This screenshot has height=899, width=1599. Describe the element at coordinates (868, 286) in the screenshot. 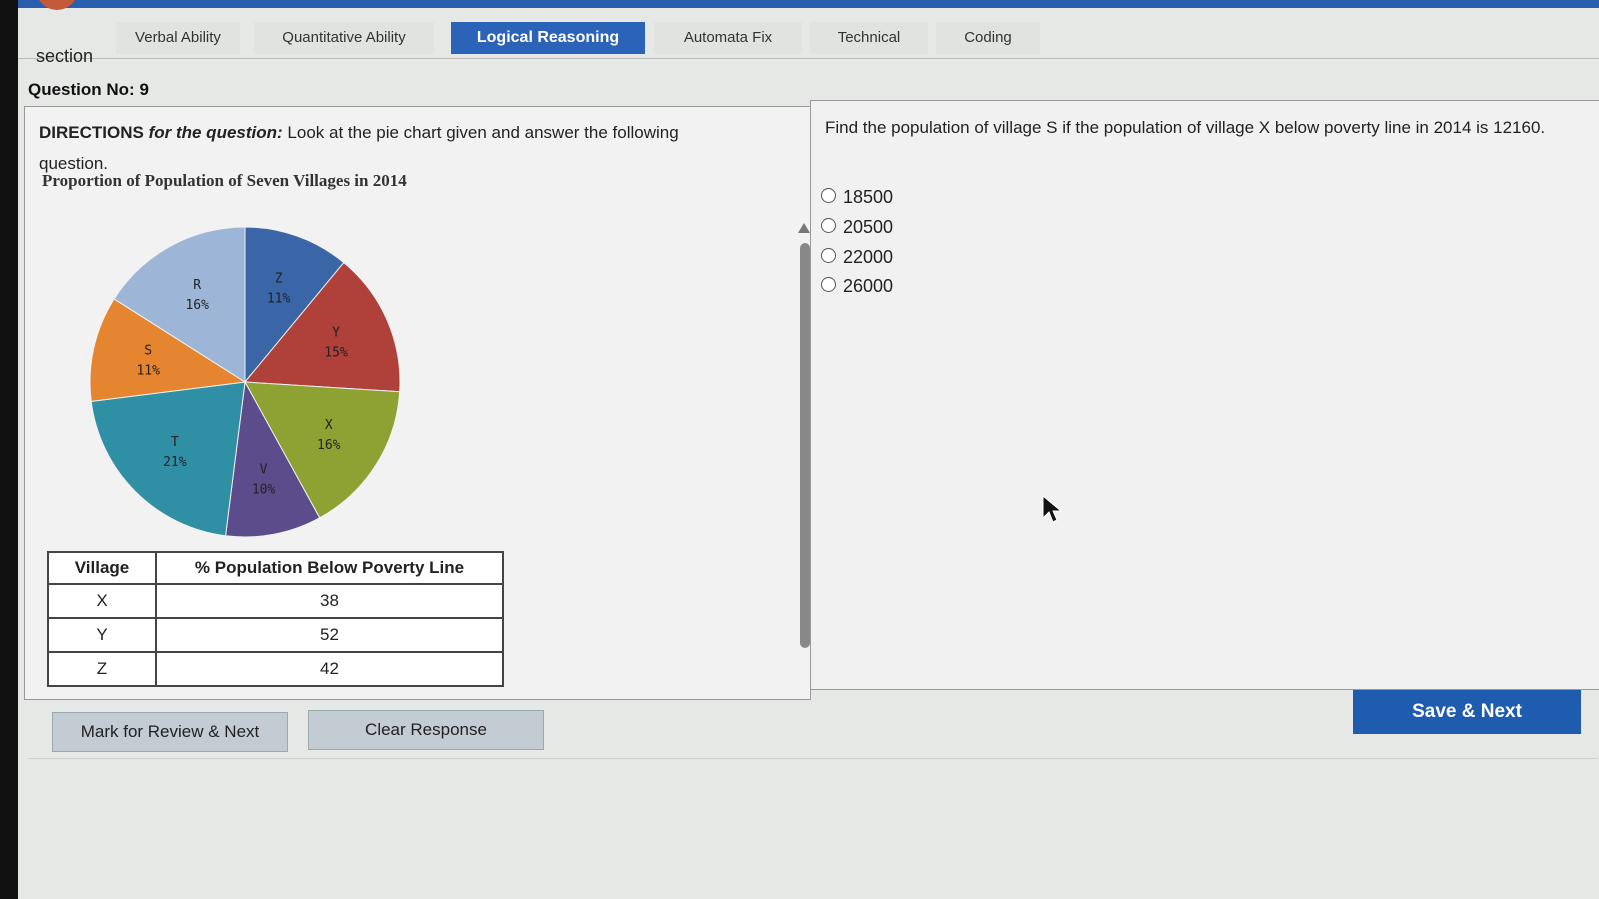

I see `option-label: 26000` at that location.